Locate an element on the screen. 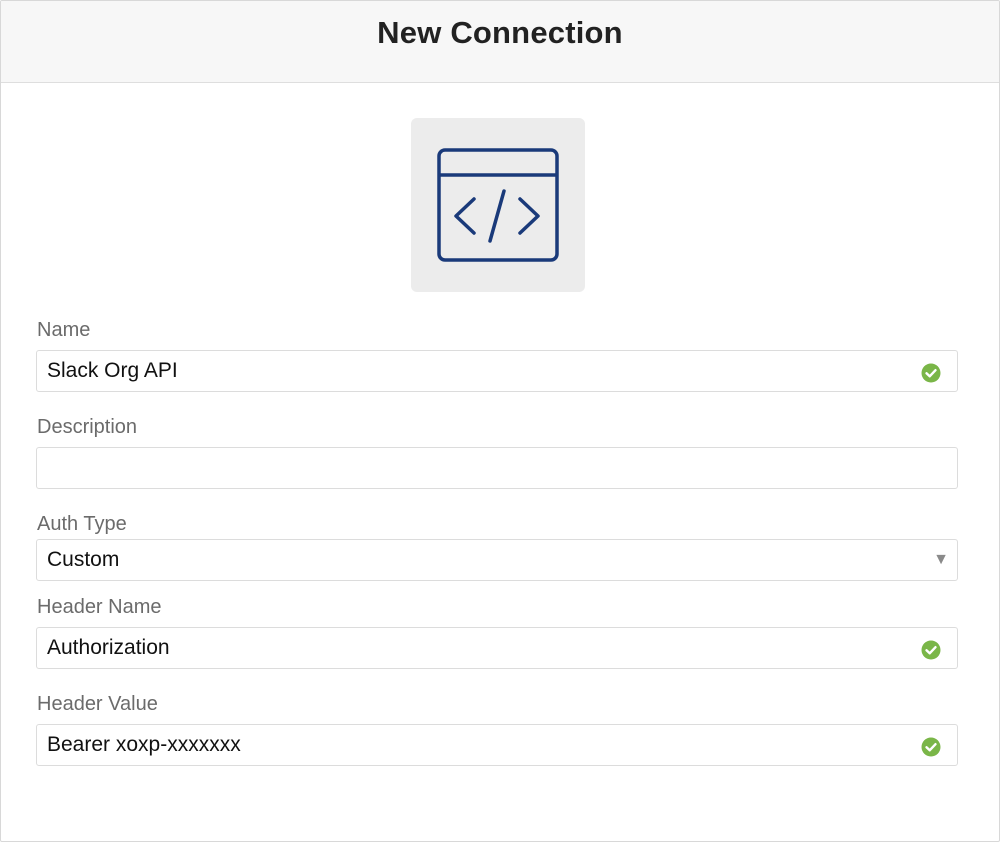 The image size is (1000, 843). header-name-input-value: Authorization is located at coordinates (108, 647).